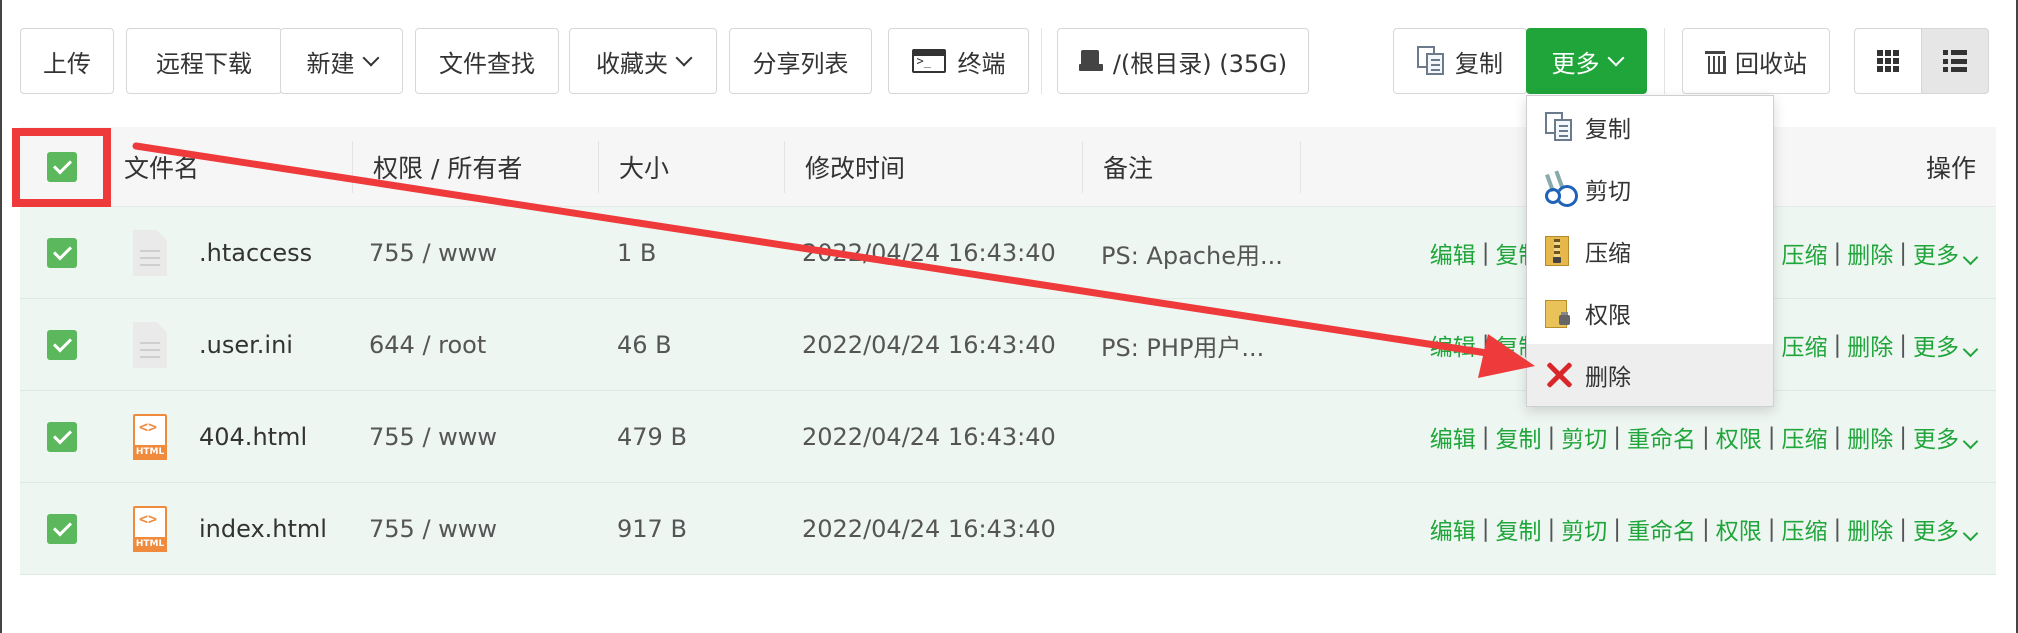 The height and width of the screenshot is (633, 2018). I want to click on remote-download-label: 远程下载, so click(204, 63).